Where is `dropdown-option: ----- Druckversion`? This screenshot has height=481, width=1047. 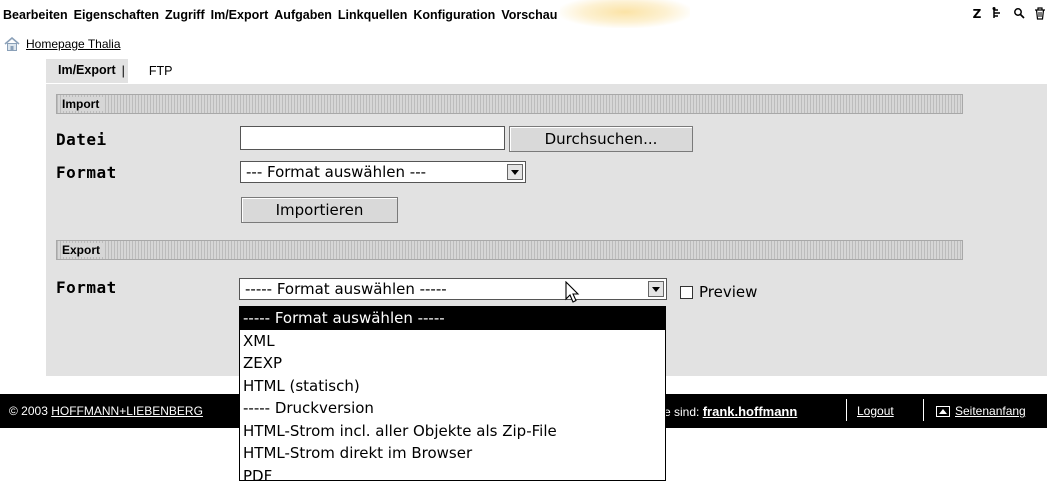
dropdown-option: ----- Druckversion is located at coordinates (452, 408).